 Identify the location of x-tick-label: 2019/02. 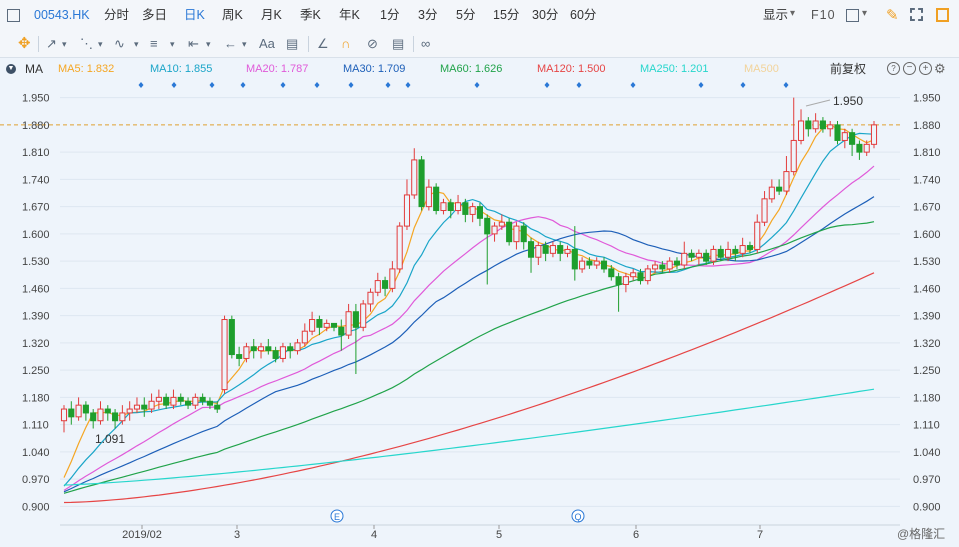
(142, 535).